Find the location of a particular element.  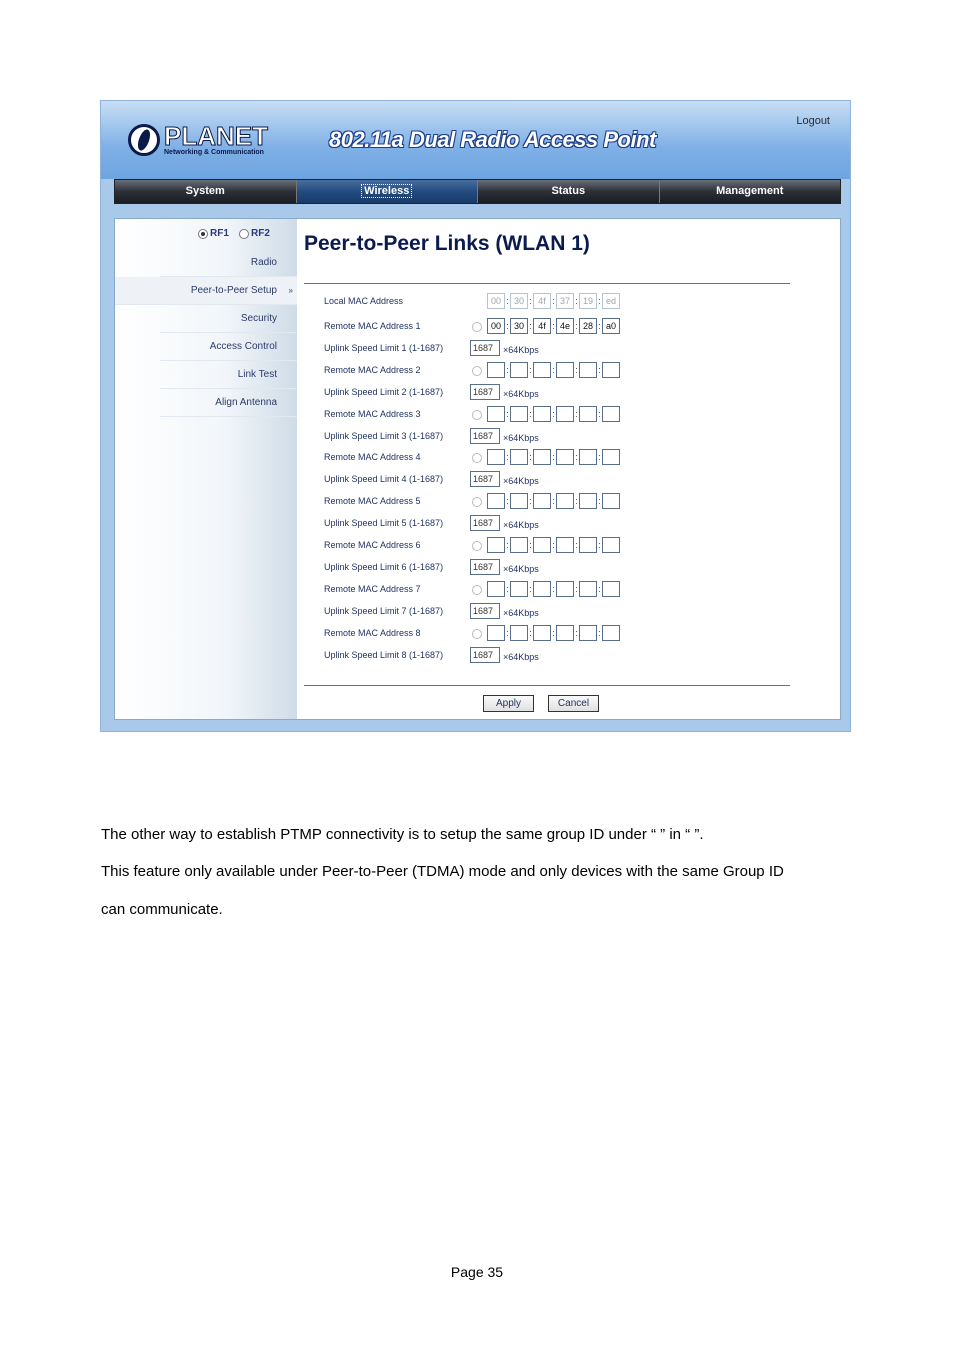

uplink-speed-input-5: 1687 is located at coordinates (485, 523).